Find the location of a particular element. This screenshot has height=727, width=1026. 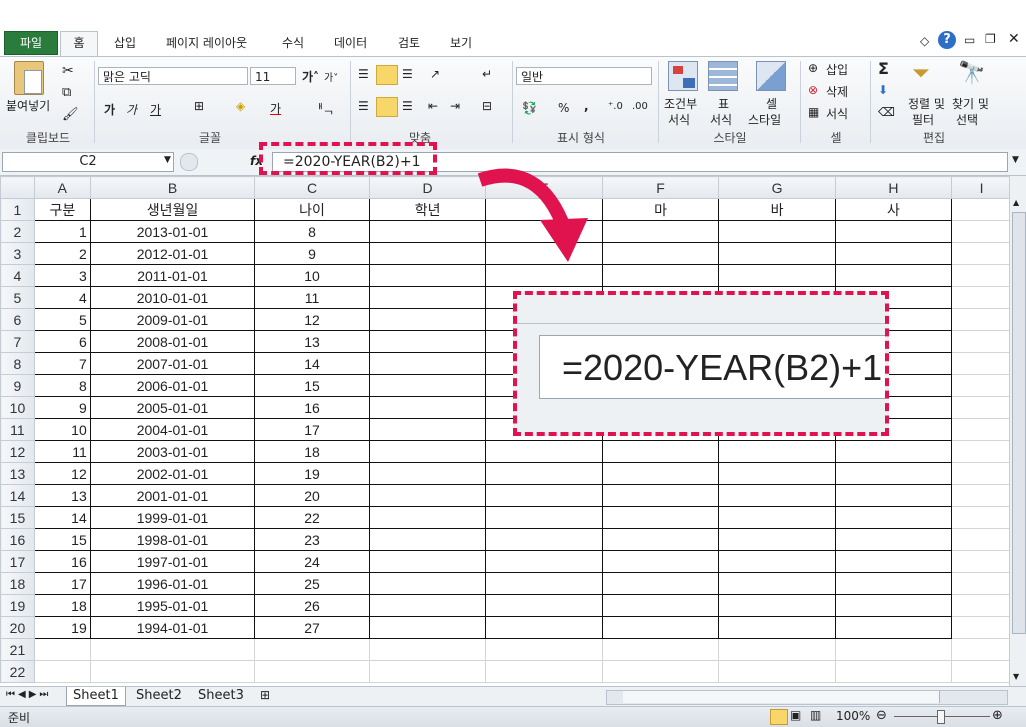

zoom-slider is located at coordinates (942, 717).